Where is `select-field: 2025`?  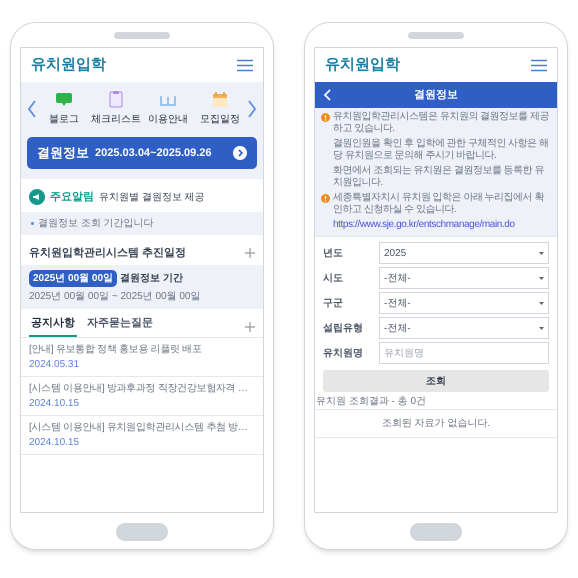
select-field: 2025 is located at coordinates (464, 253).